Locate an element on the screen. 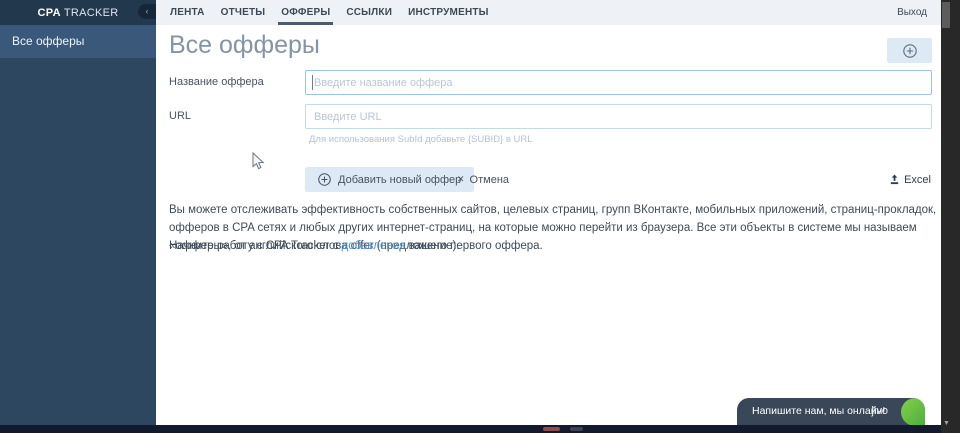 This screenshot has width=960, height=433. submit-offer-button: Добавить новый оффер is located at coordinates (390, 179).